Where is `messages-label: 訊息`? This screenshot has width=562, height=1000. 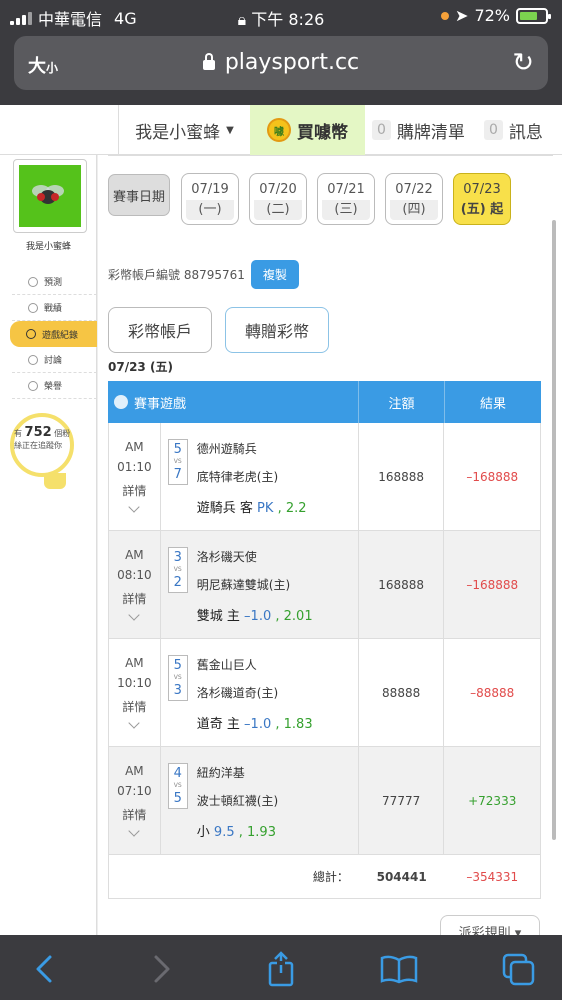
messages-label: 訊息 is located at coordinates (525, 132).